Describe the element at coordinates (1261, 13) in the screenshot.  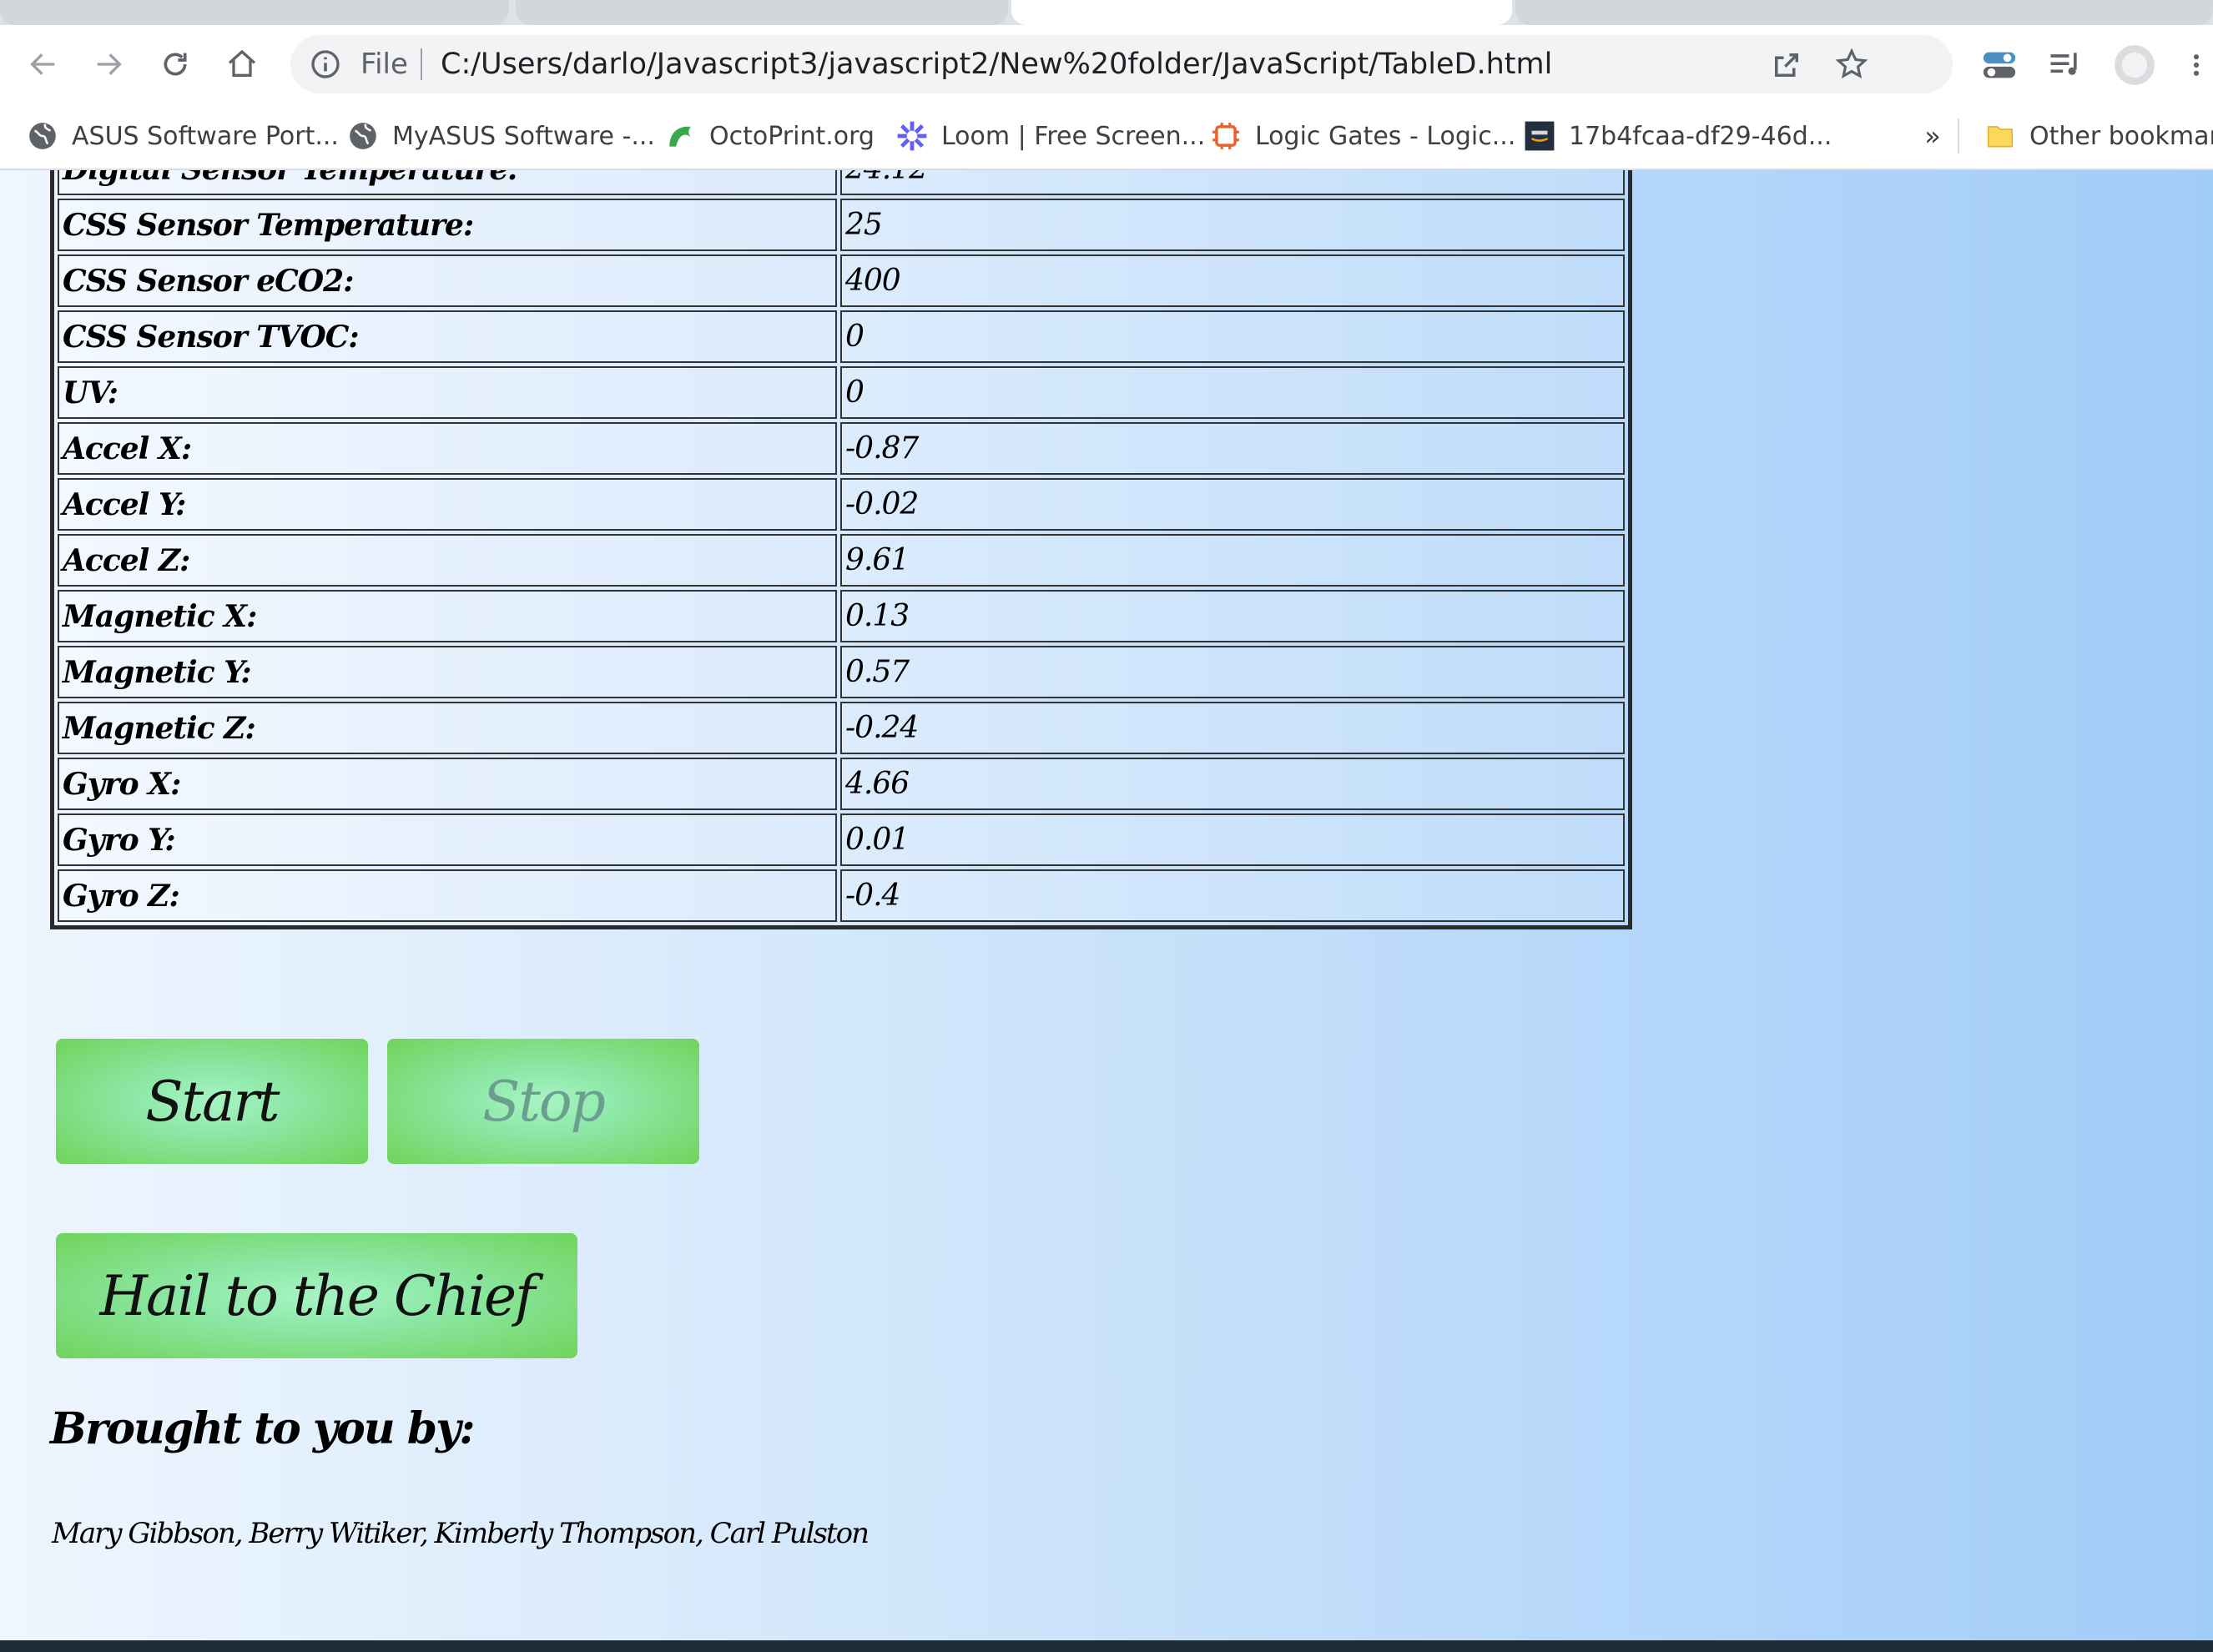
I see `tab-active` at that location.